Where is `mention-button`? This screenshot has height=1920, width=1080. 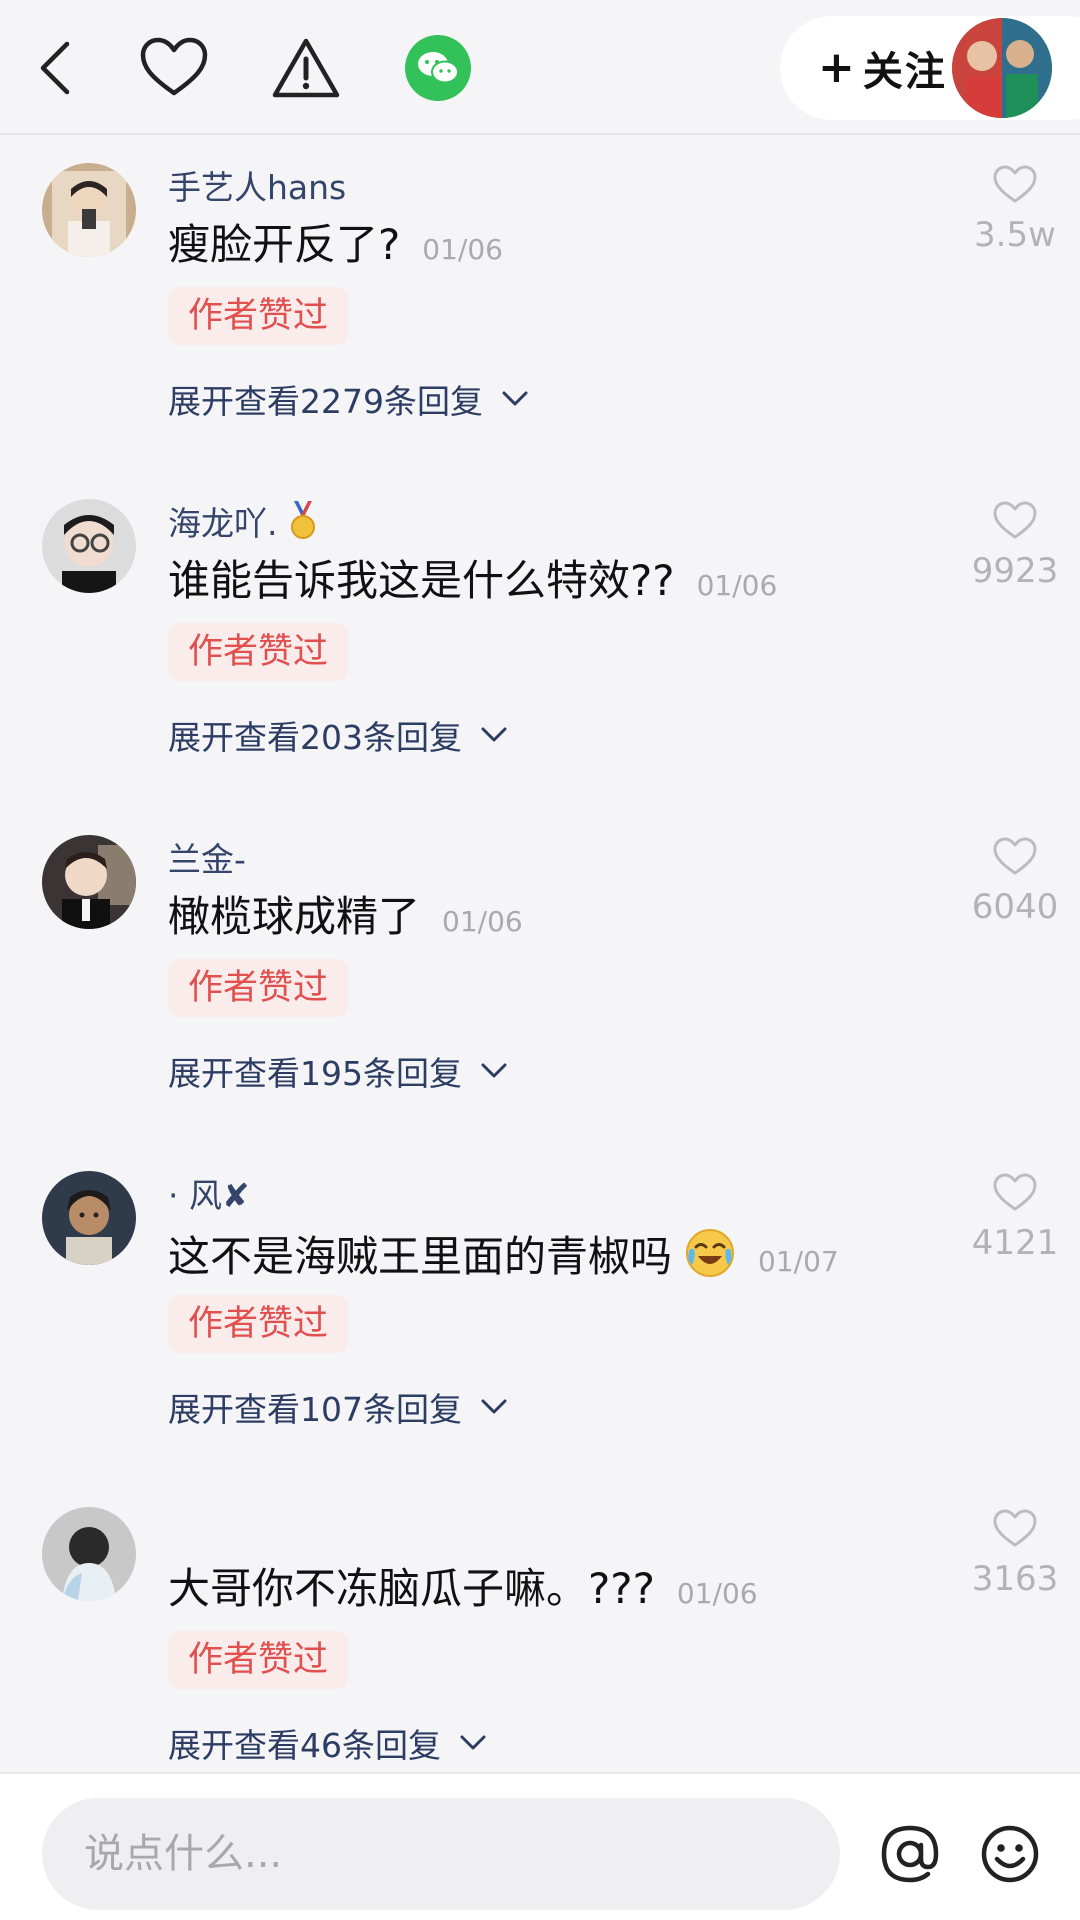 mention-button is located at coordinates (910, 1854).